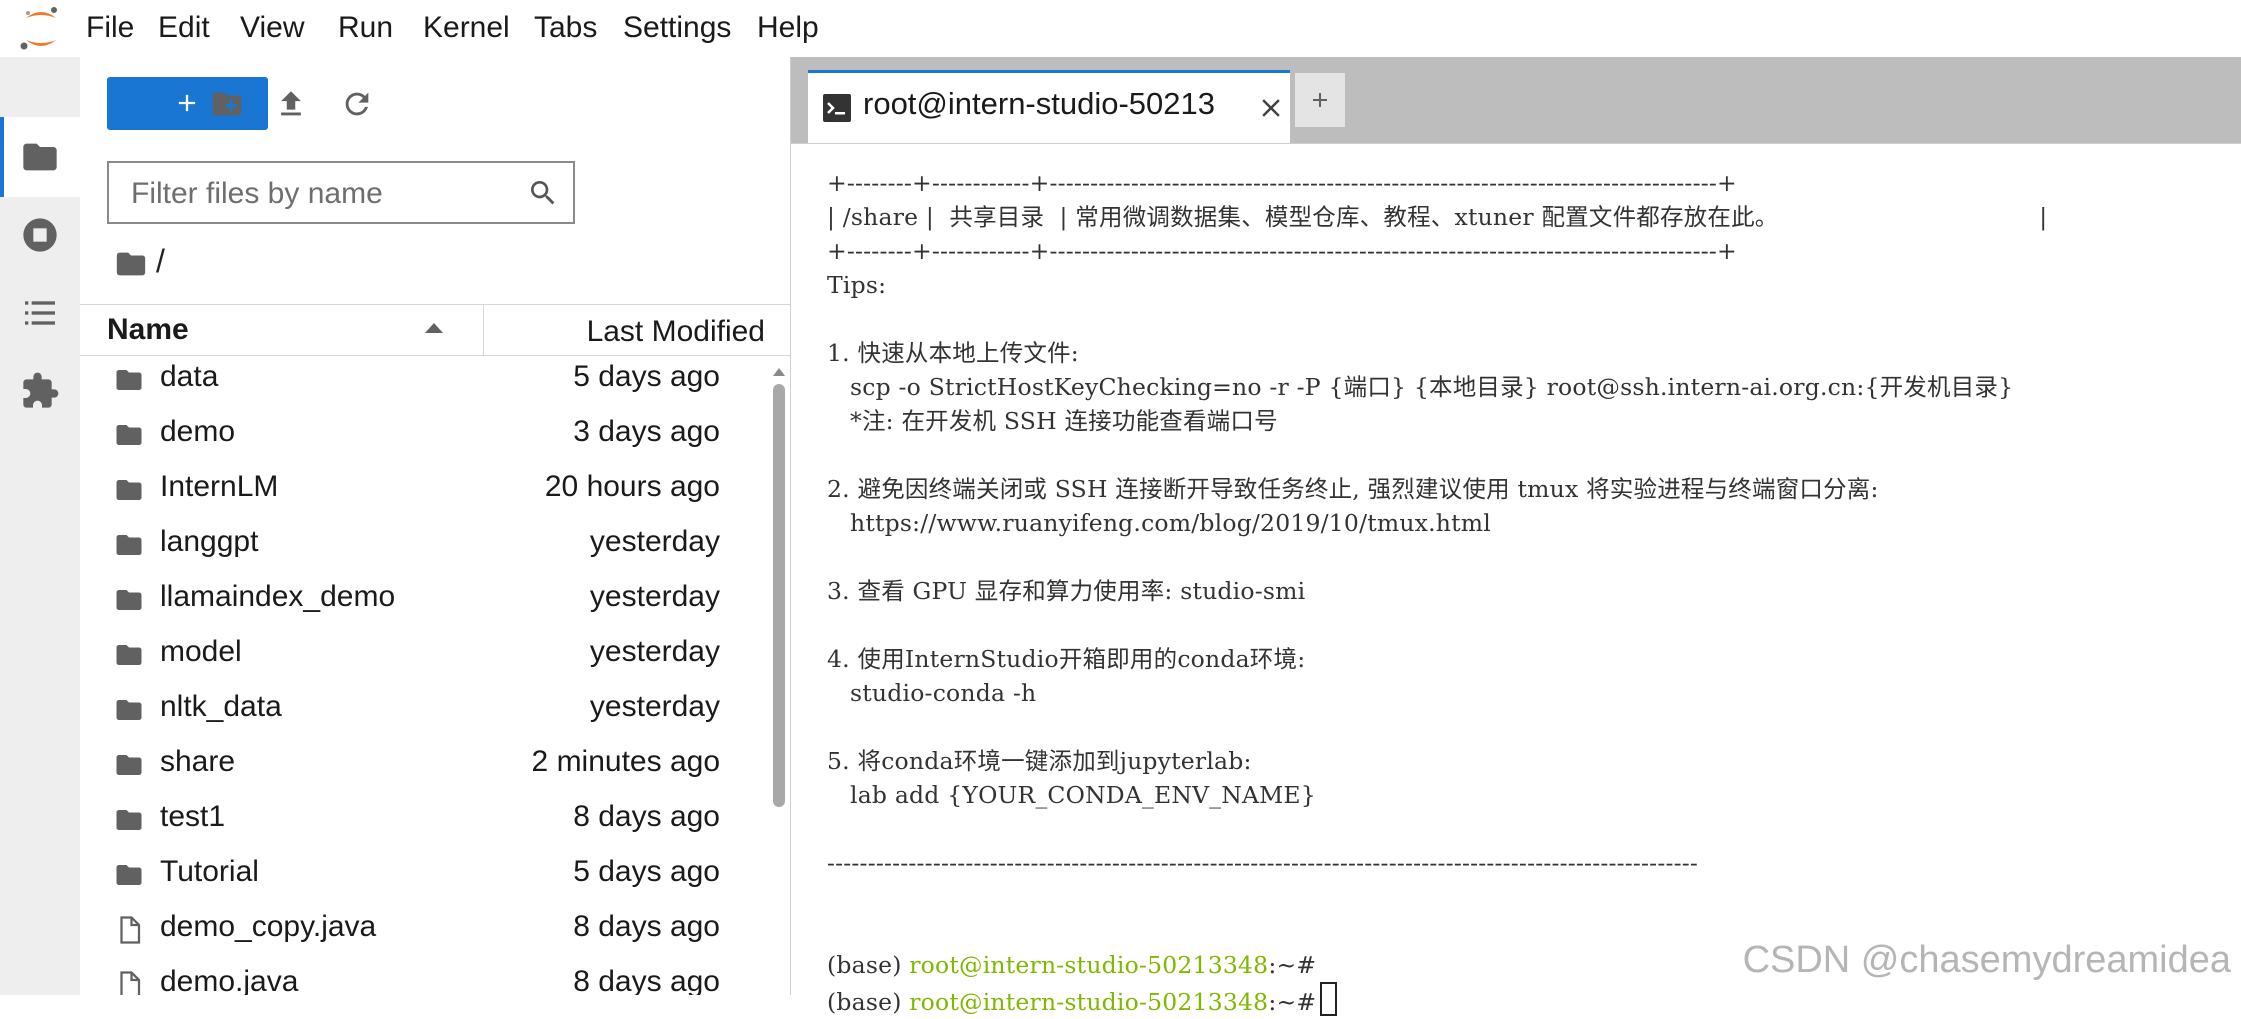 Image resolution: width=2241 pixels, height=1019 pixels. I want to click on search-icon, so click(543, 193).